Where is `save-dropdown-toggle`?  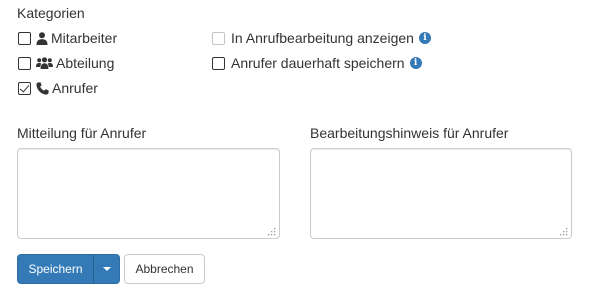 save-dropdown-toggle is located at coordinates (106, 269).